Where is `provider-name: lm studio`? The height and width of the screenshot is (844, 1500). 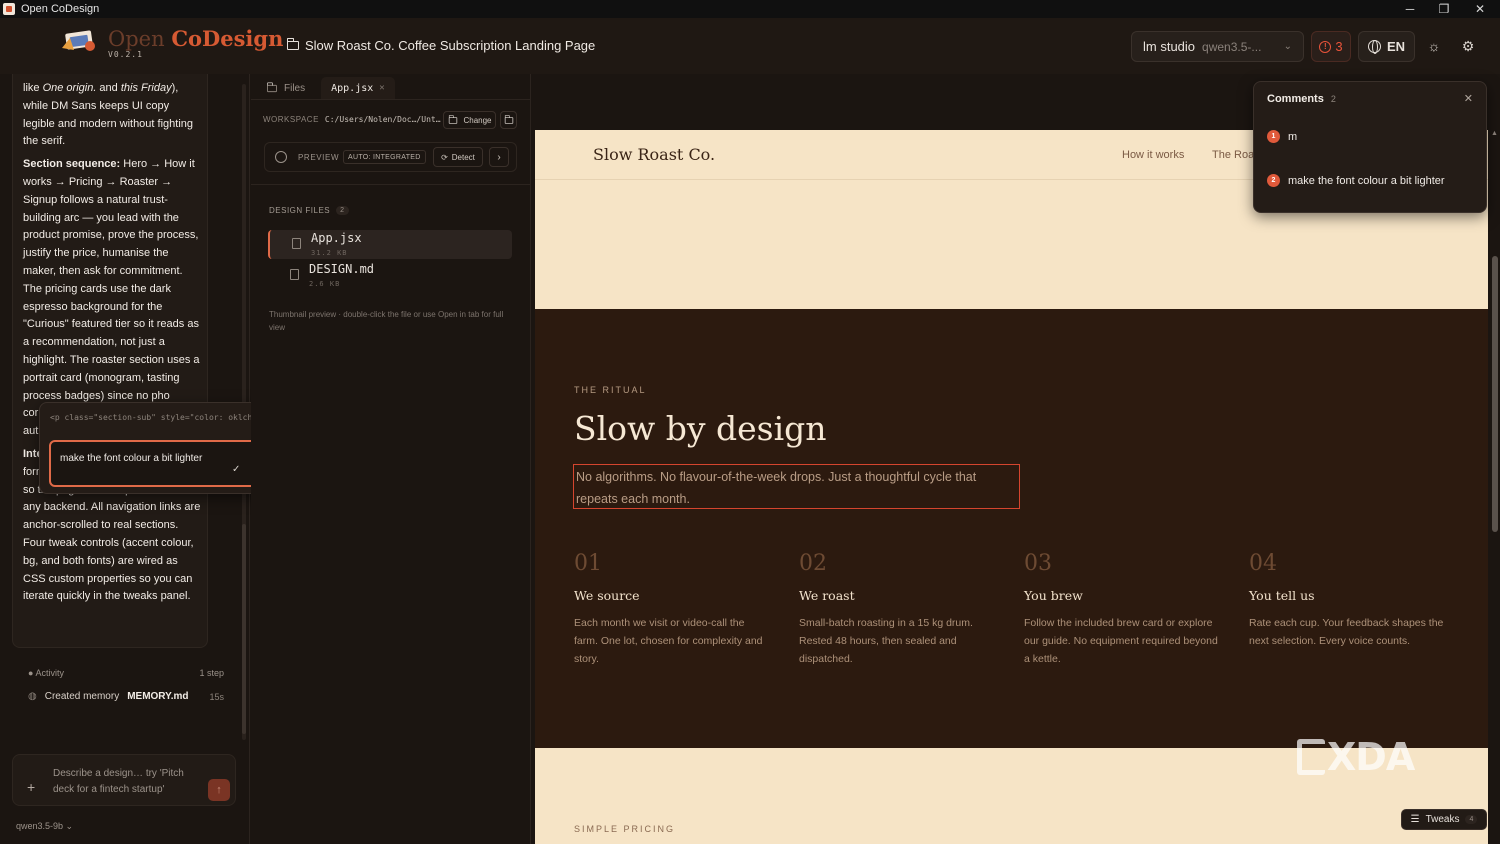
provider-name: lm studio is located at coordinates (1169, 46).